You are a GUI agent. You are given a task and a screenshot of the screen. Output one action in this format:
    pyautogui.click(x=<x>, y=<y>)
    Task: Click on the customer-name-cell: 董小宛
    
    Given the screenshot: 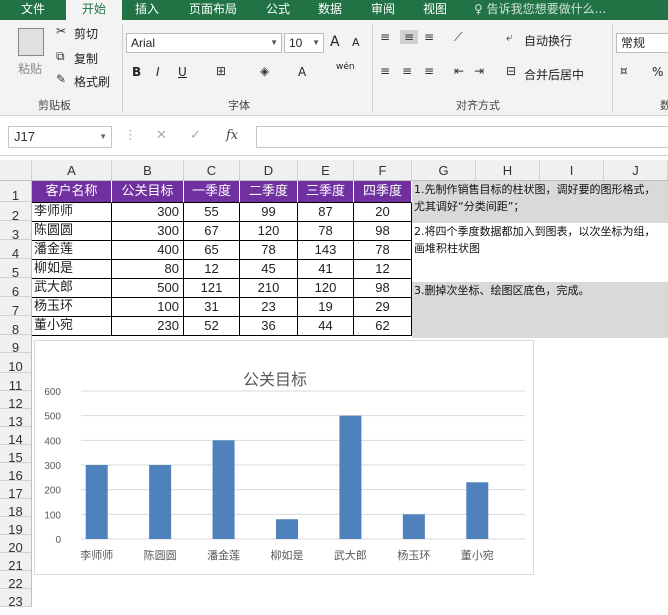 What is the action you would take?
    pyautogui.click(x=72, y=326)
    